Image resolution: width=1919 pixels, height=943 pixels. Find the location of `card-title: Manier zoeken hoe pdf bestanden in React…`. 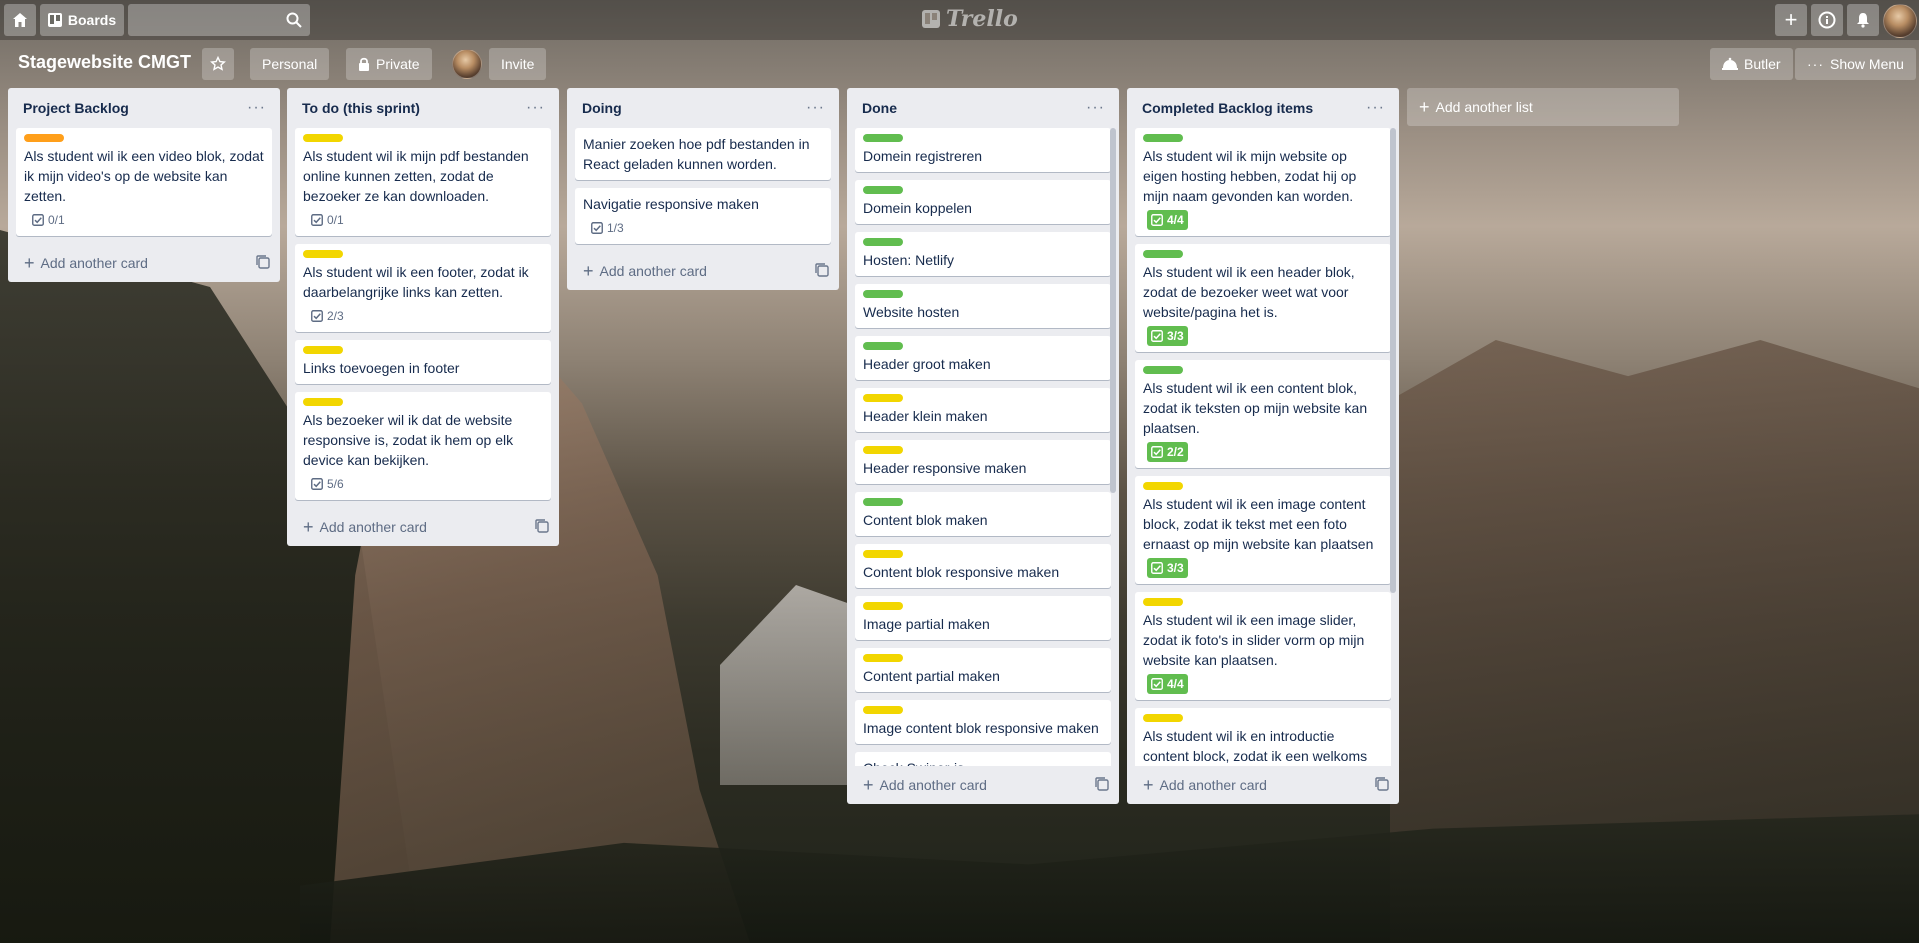

card-title: Manier zoeken hoe pdf bestanden in React… is located at coordinates (696, 154).